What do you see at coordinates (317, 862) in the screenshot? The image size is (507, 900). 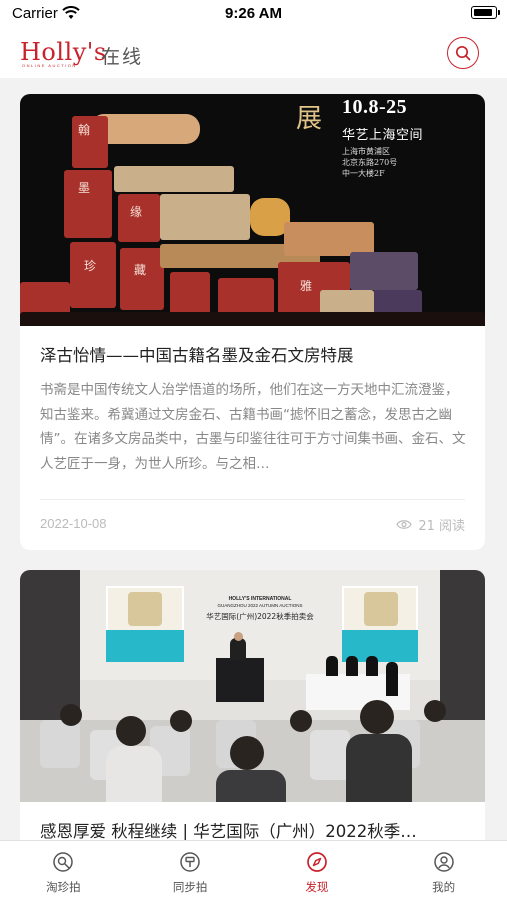 I see `discover-icon` at bounding box center [317, 862].